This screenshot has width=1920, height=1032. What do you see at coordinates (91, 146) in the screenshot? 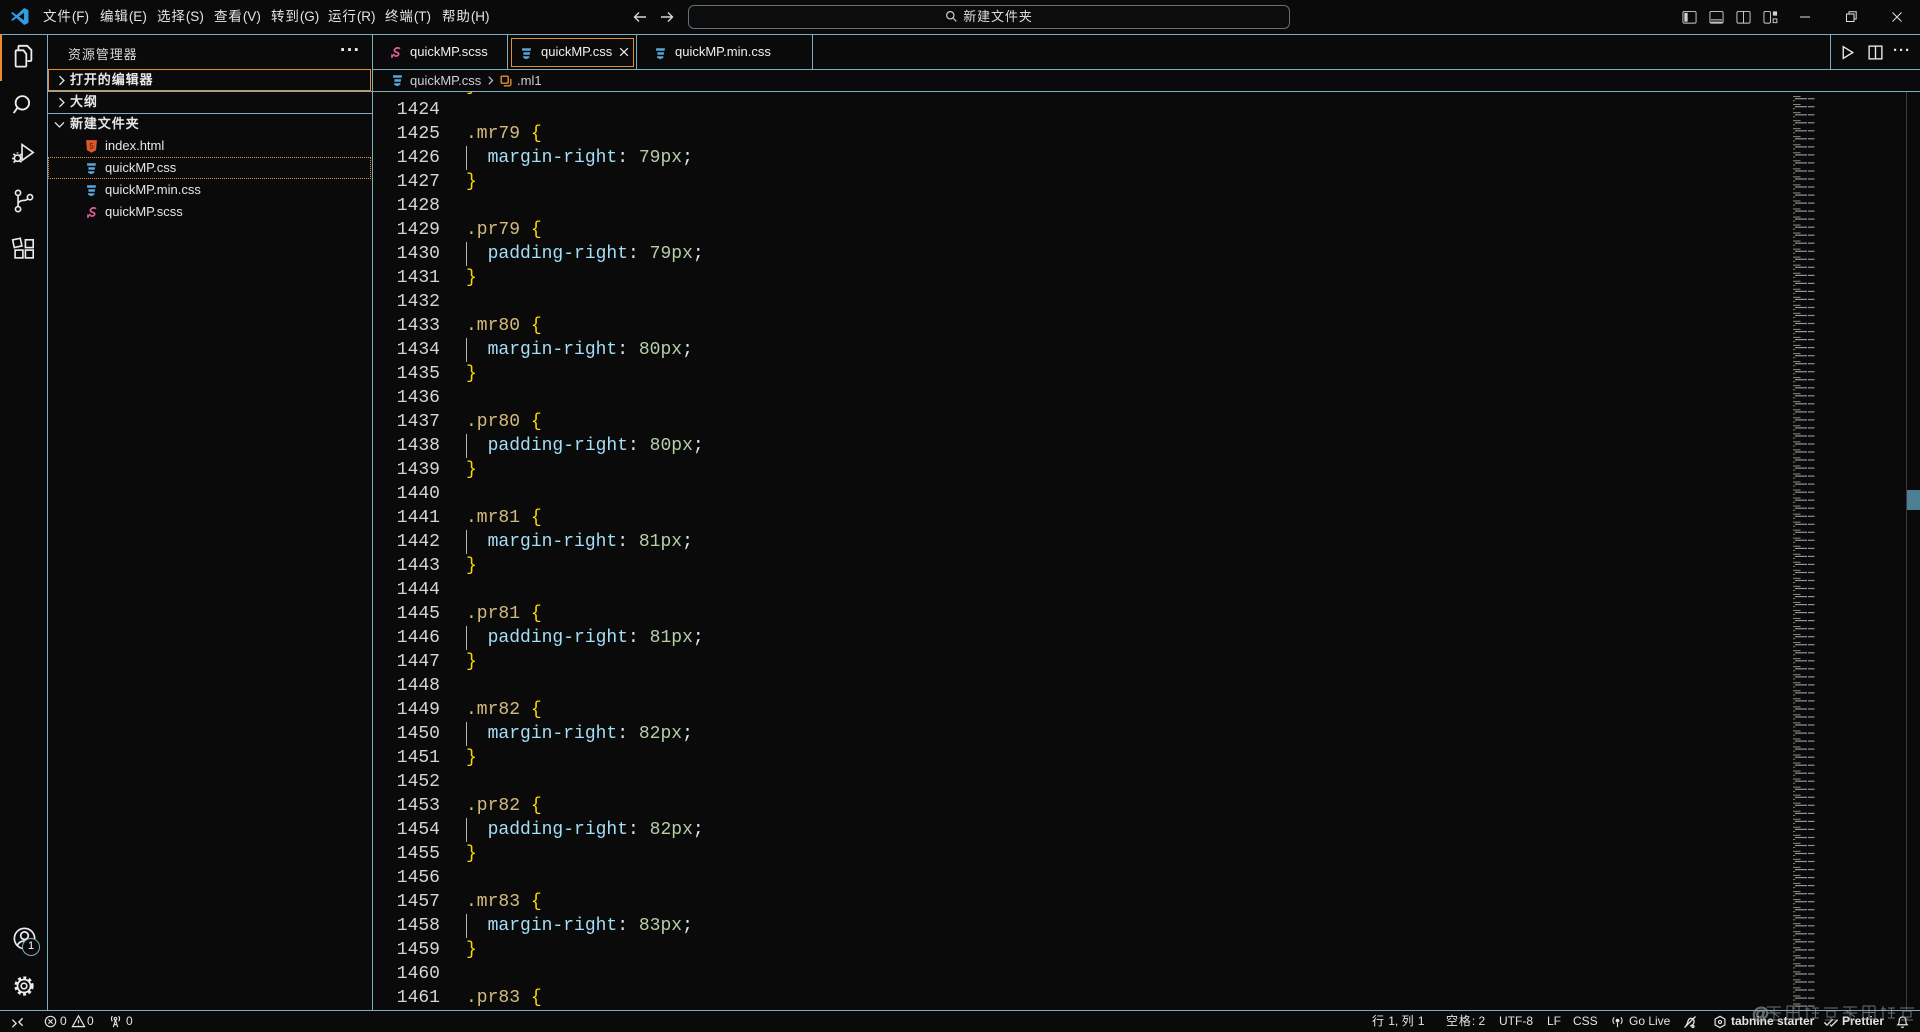
I see `svg-text: 5` at bounding box center [91, 146].